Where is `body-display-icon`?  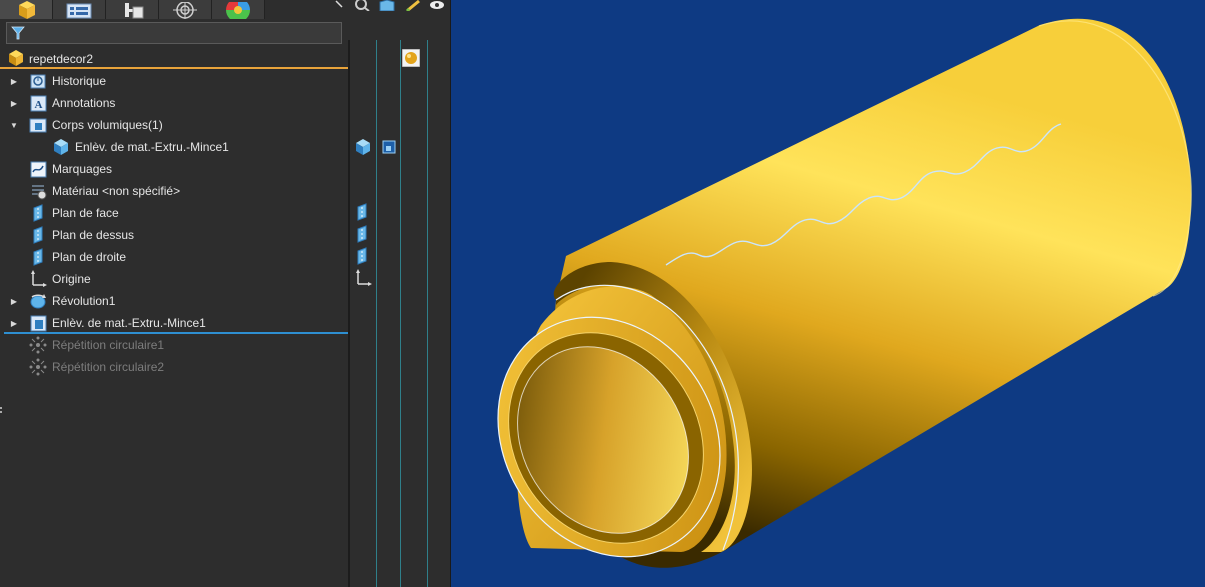
body-display-icon is located at coordinates (389, 147).